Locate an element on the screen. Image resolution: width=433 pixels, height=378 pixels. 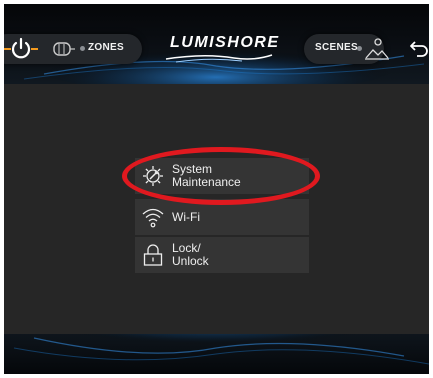
lock-icon is located at coordinates (153, 255).